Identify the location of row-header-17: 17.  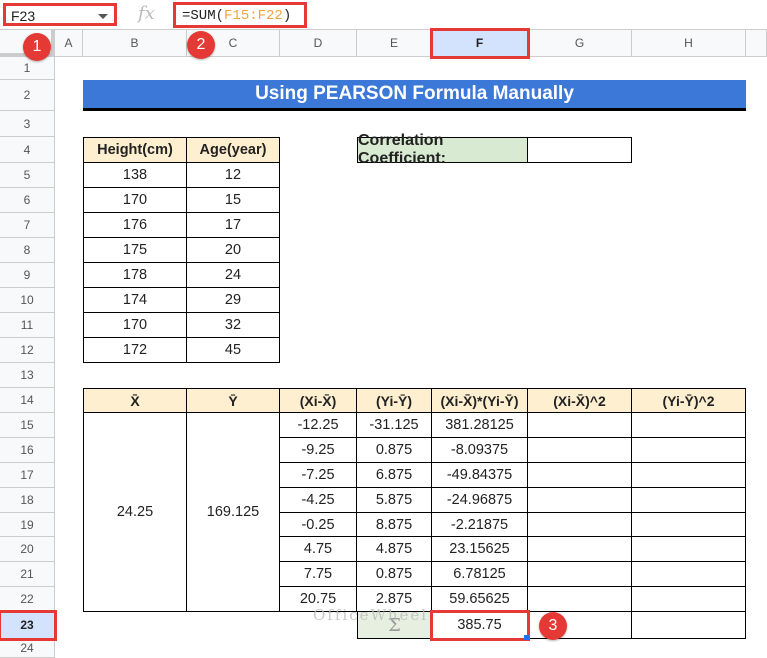
(27, 475).